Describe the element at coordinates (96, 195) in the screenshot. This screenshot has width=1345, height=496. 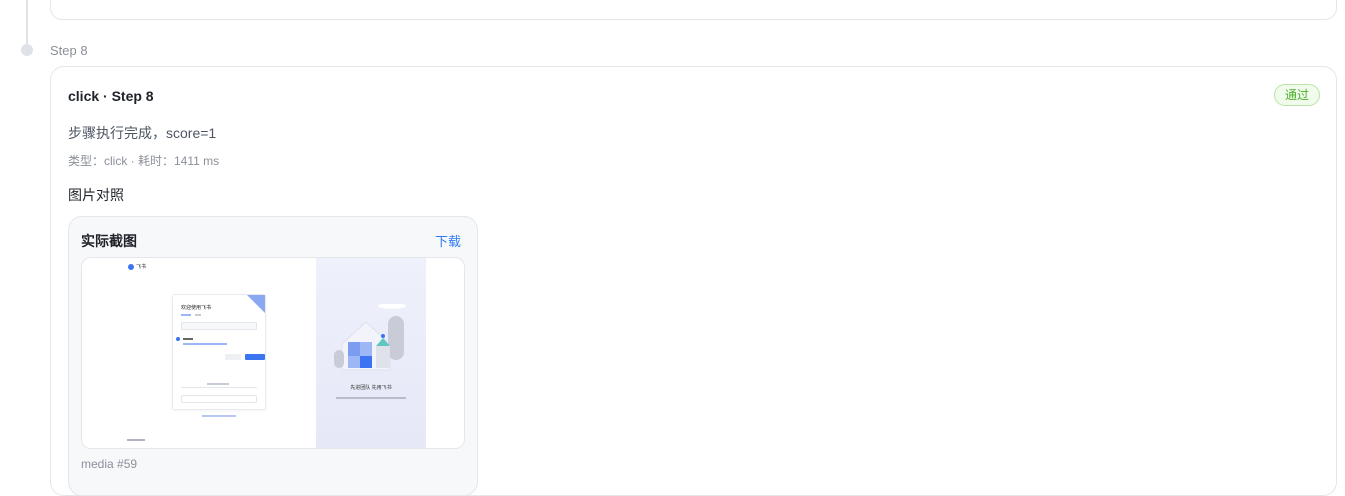
I see `image-comparison-title: 图片对照` at that location.